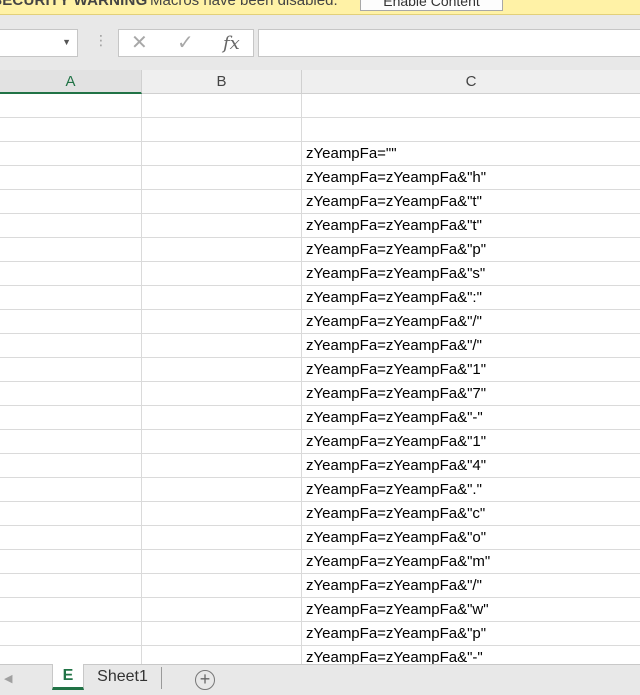  I want to click on table-row: zYeampFa=zYeampFa&"c", so click(320, 514).